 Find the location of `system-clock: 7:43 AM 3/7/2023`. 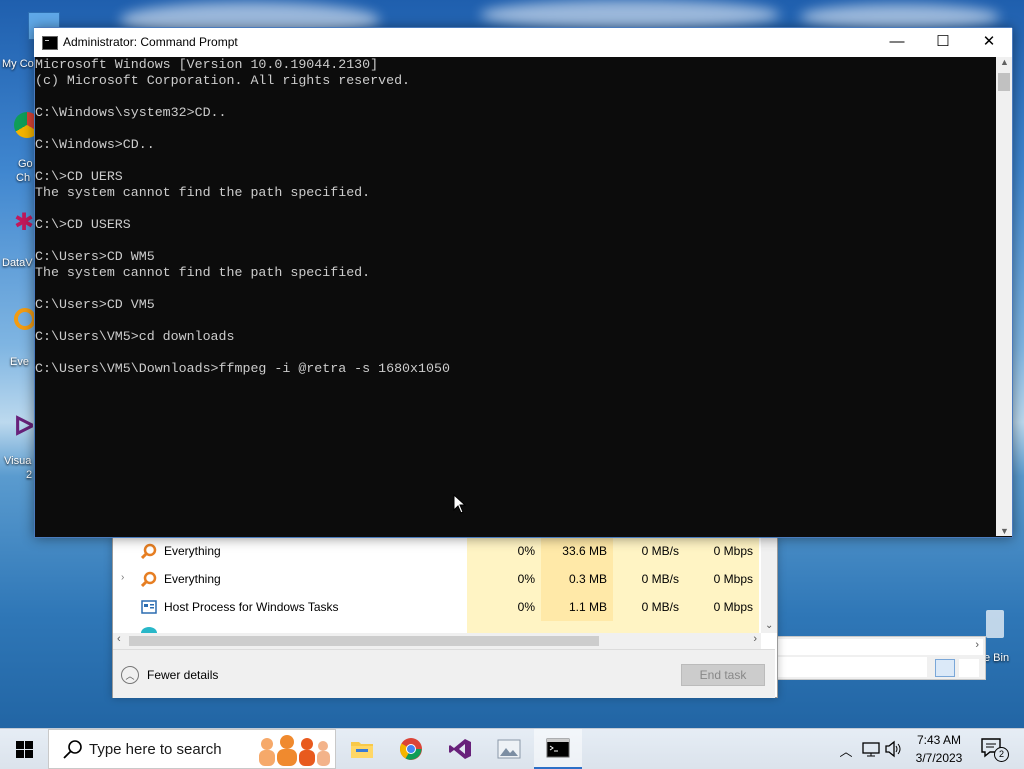

system-clock: 7:43 AM 3/7/2023 is located at coordinates (939, 749).